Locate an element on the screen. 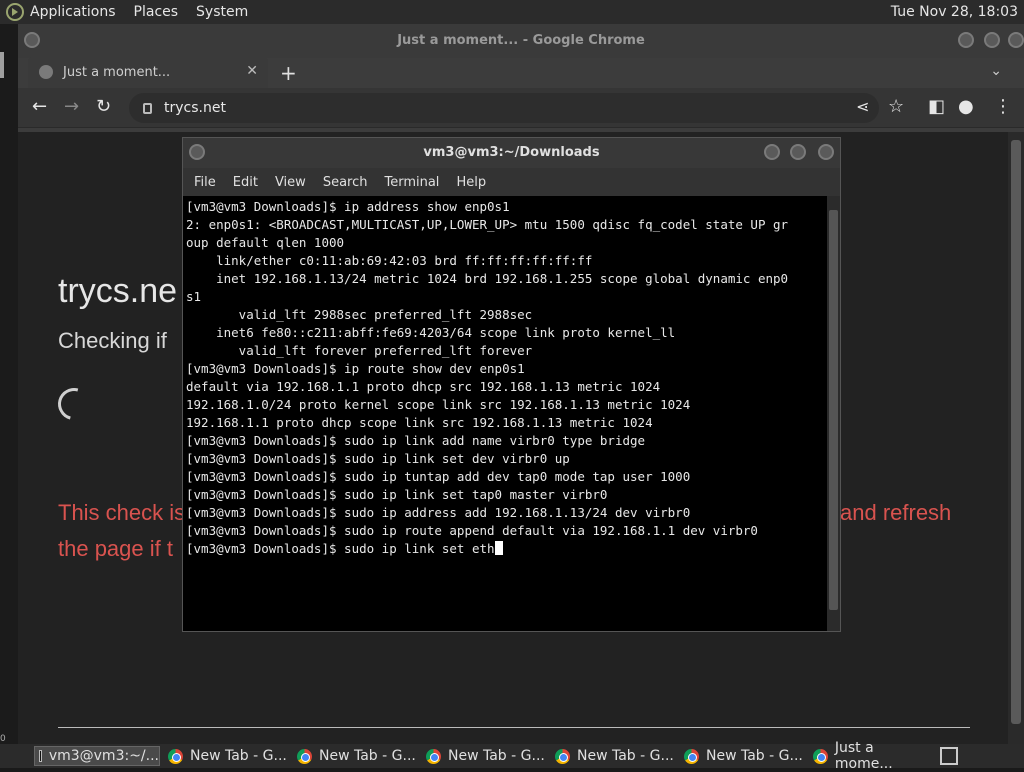  browser-toolbar: ← → ↻ trycs.net ⋖ ☆ ◧ ● ⋮ is located at coordinates (521, 108).